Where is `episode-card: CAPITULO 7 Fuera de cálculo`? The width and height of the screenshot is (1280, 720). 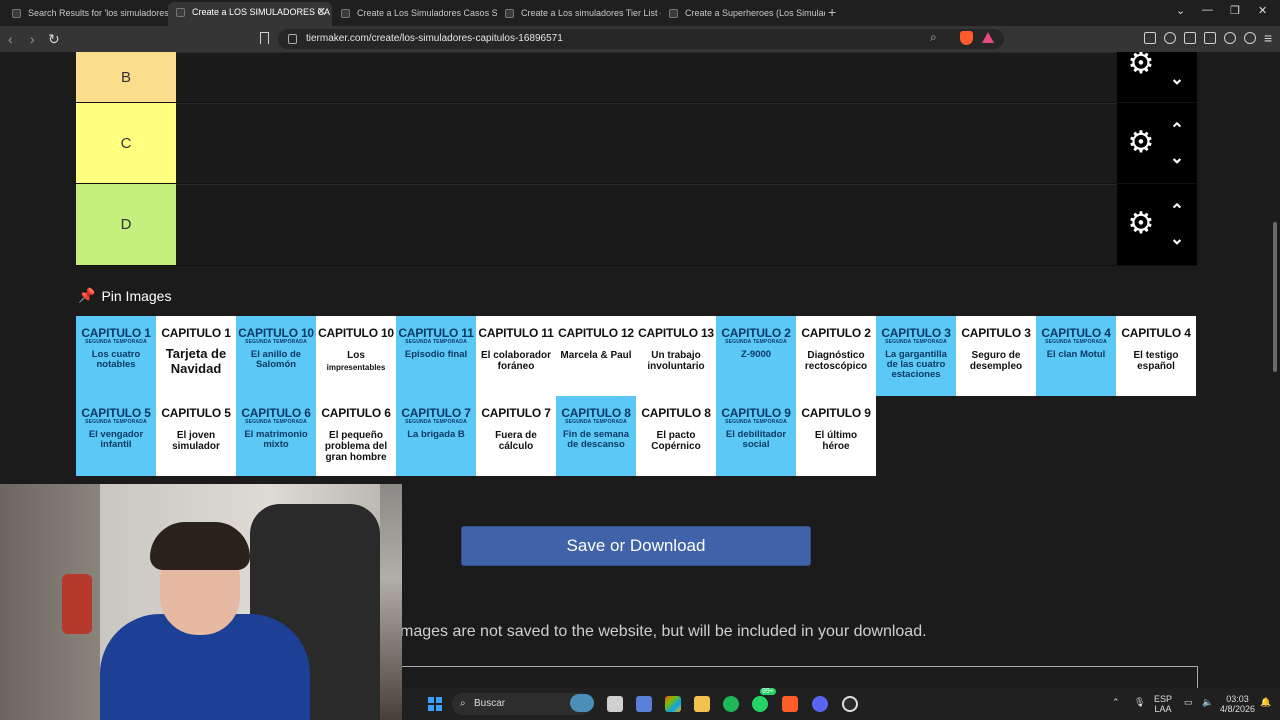 episode-card: CAPITULO 7 Fuera de cálculo is located at coordinates (516, 436).